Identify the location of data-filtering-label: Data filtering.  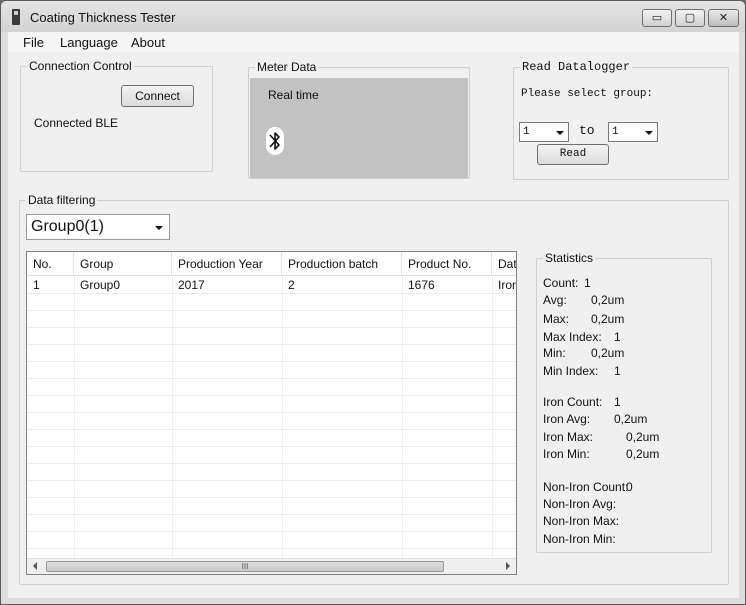
(62, 200).